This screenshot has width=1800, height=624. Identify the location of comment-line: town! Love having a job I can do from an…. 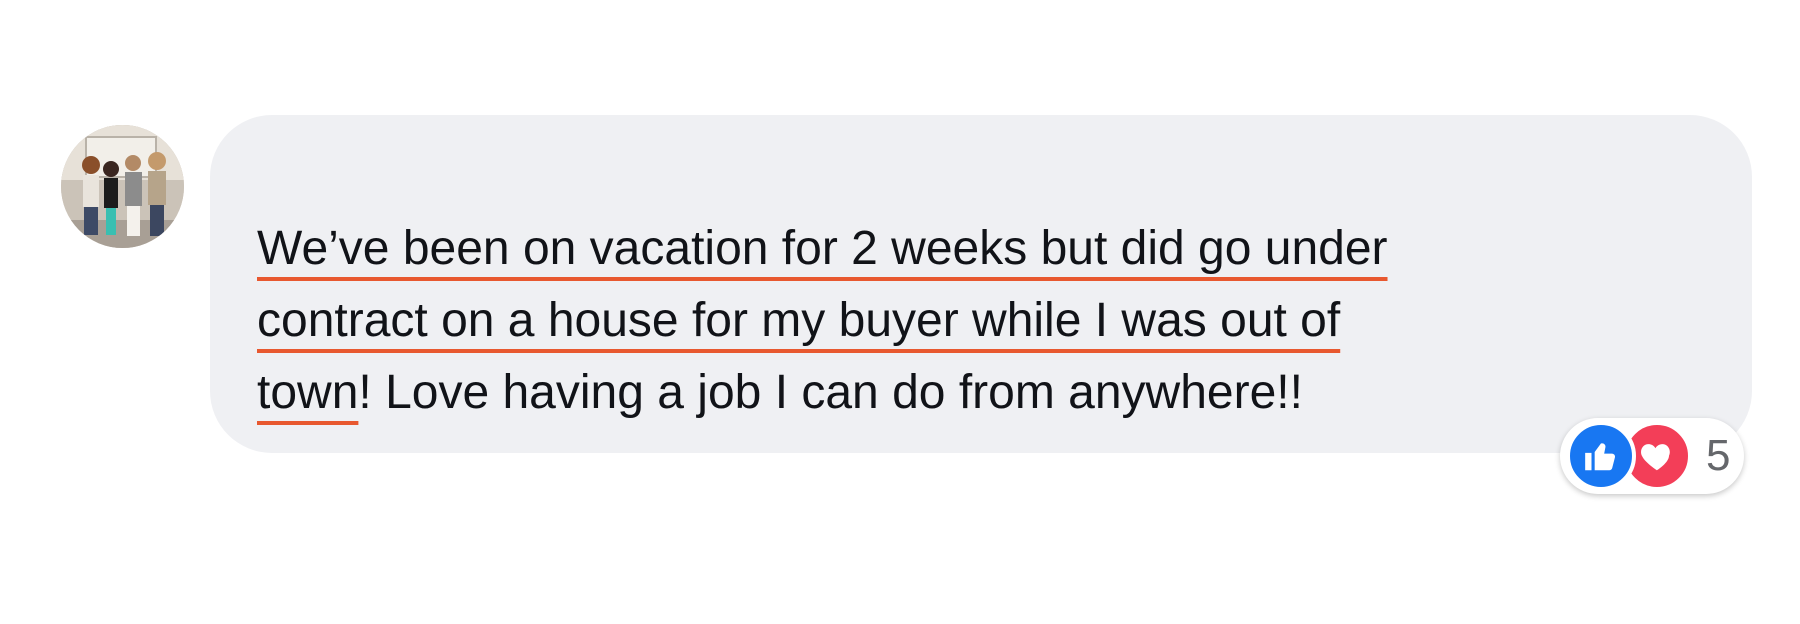
(992, 393).